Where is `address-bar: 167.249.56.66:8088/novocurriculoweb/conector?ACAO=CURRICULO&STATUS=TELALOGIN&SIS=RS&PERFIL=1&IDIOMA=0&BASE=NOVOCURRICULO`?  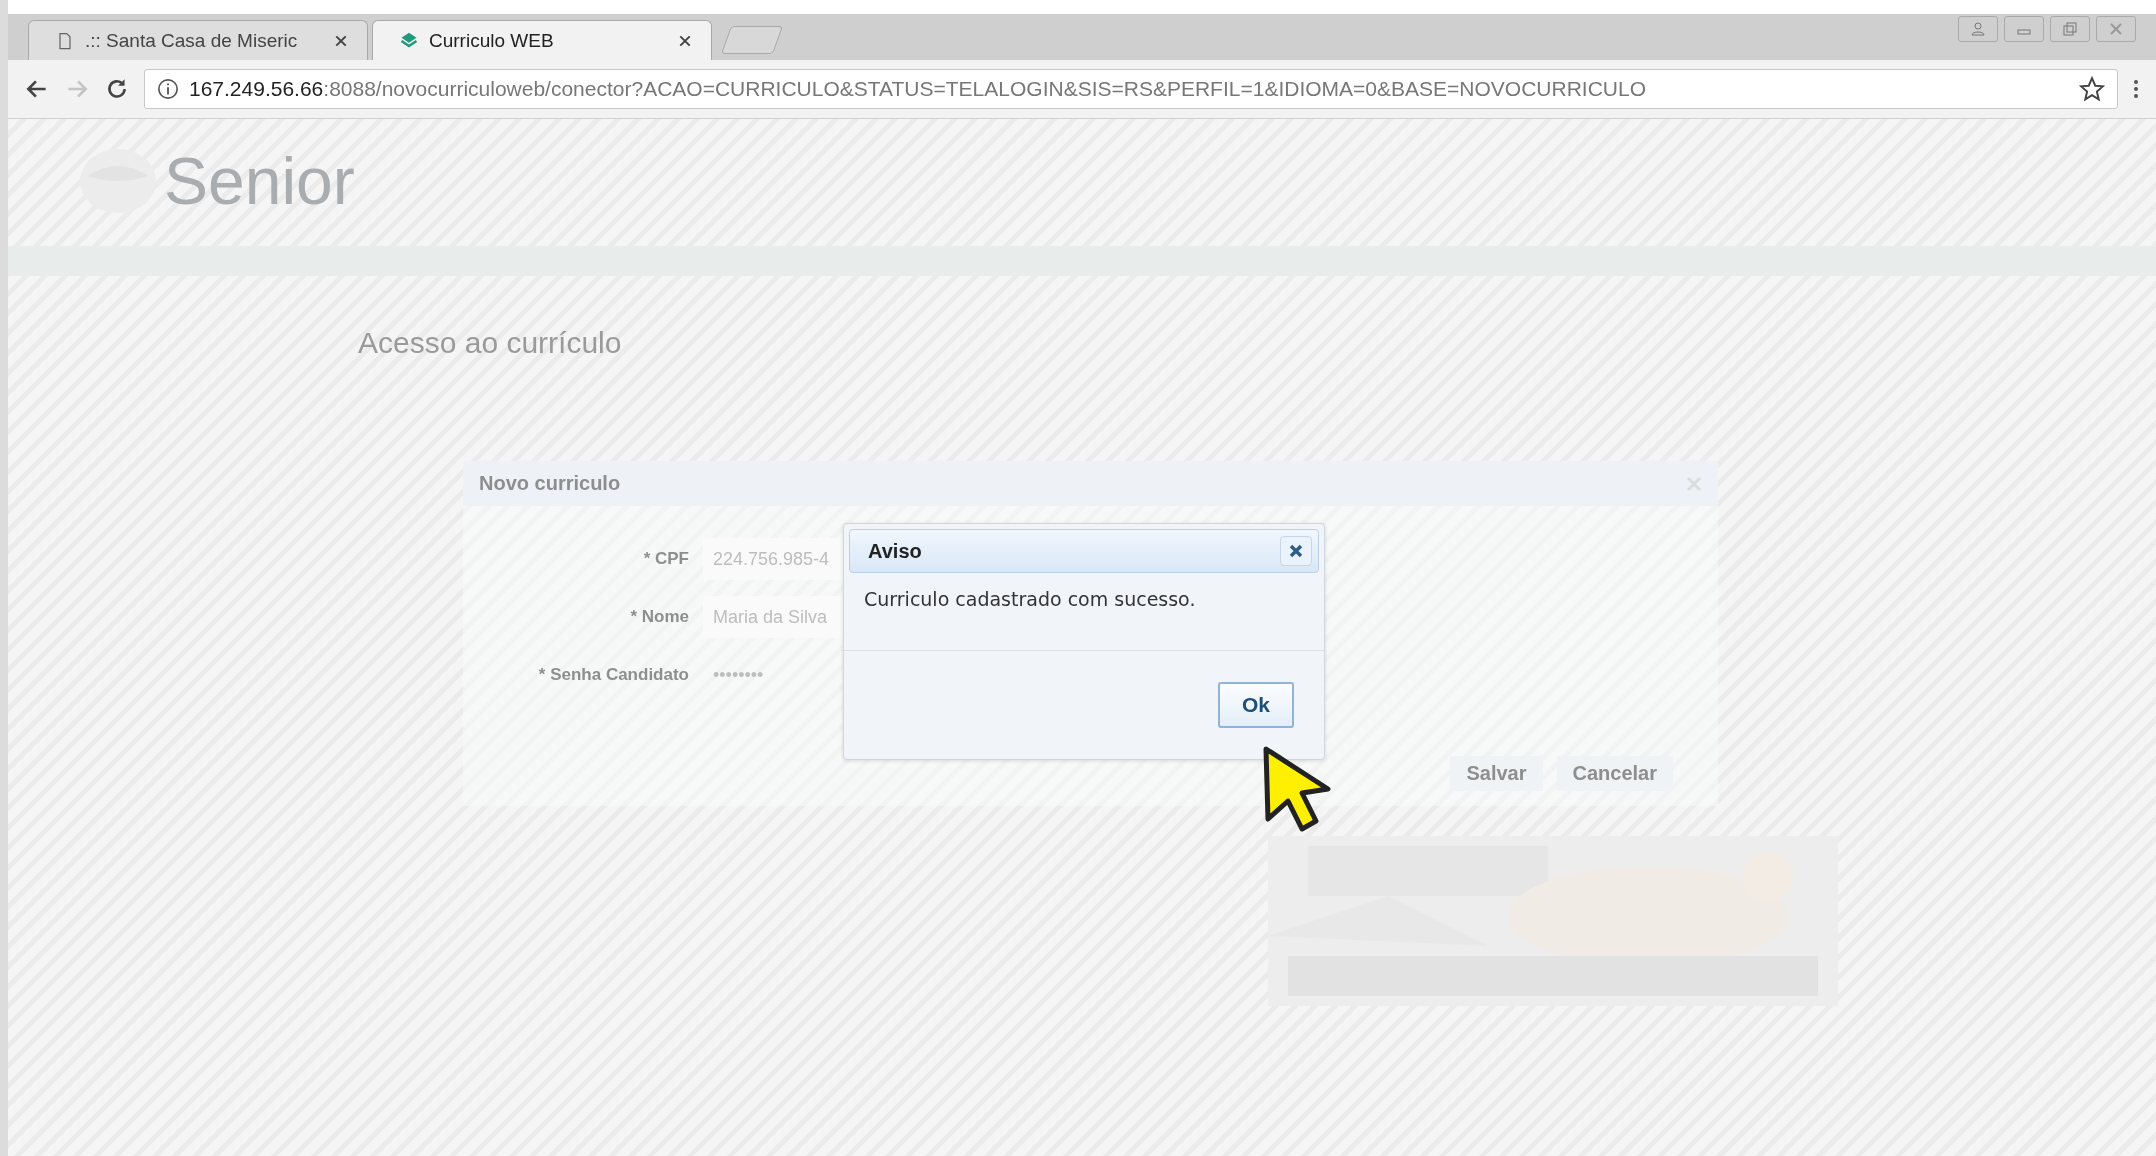 address-bar: 167.249.56.66:8088/novocurriculoweb/conector?ACAO=CURRICULO&STATUS=TELALOGIN&SIS=RS&PERFIL=1&IDIOMA=0&BASE=NOVOCURRICULO is located at coordinates (1131, 89).